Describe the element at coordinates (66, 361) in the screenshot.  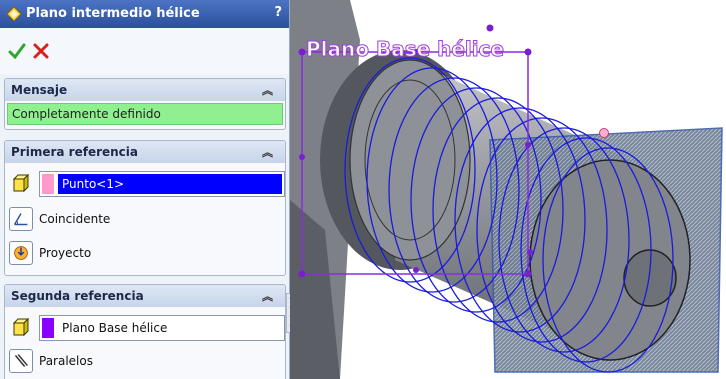
I see `parallel-label: Paralelos` at that location.